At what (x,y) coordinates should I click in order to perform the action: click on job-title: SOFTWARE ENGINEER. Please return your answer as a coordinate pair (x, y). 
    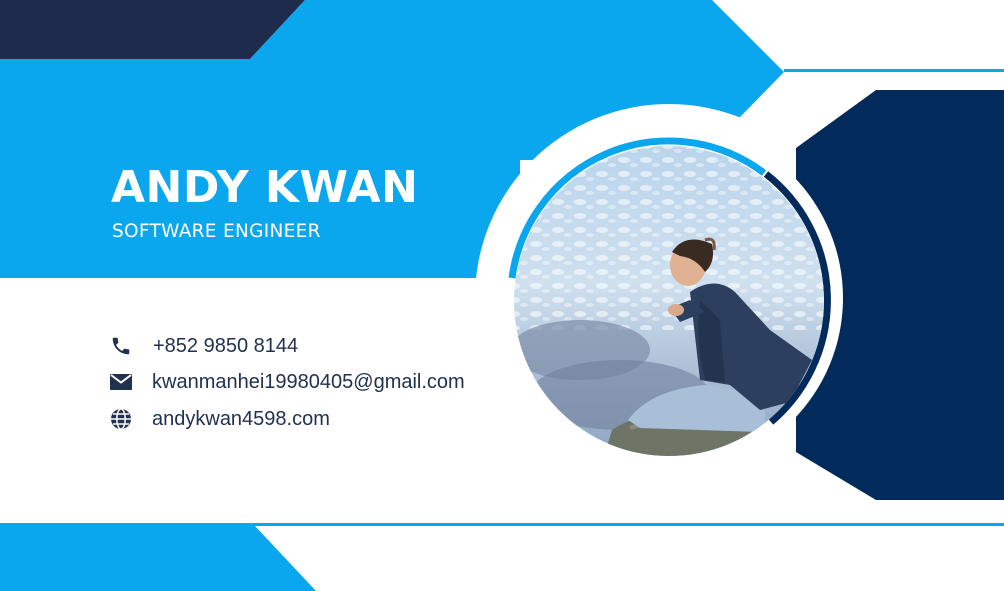
    Looking at the image, I should click on (216, 231).